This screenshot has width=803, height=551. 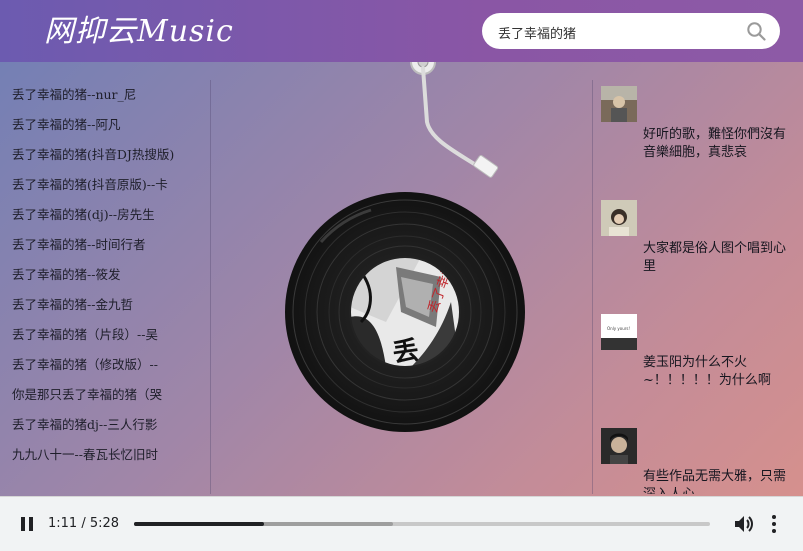 I want to click on song-item: 丢了幸福的猪--筱发, so click(x=105, y=275).